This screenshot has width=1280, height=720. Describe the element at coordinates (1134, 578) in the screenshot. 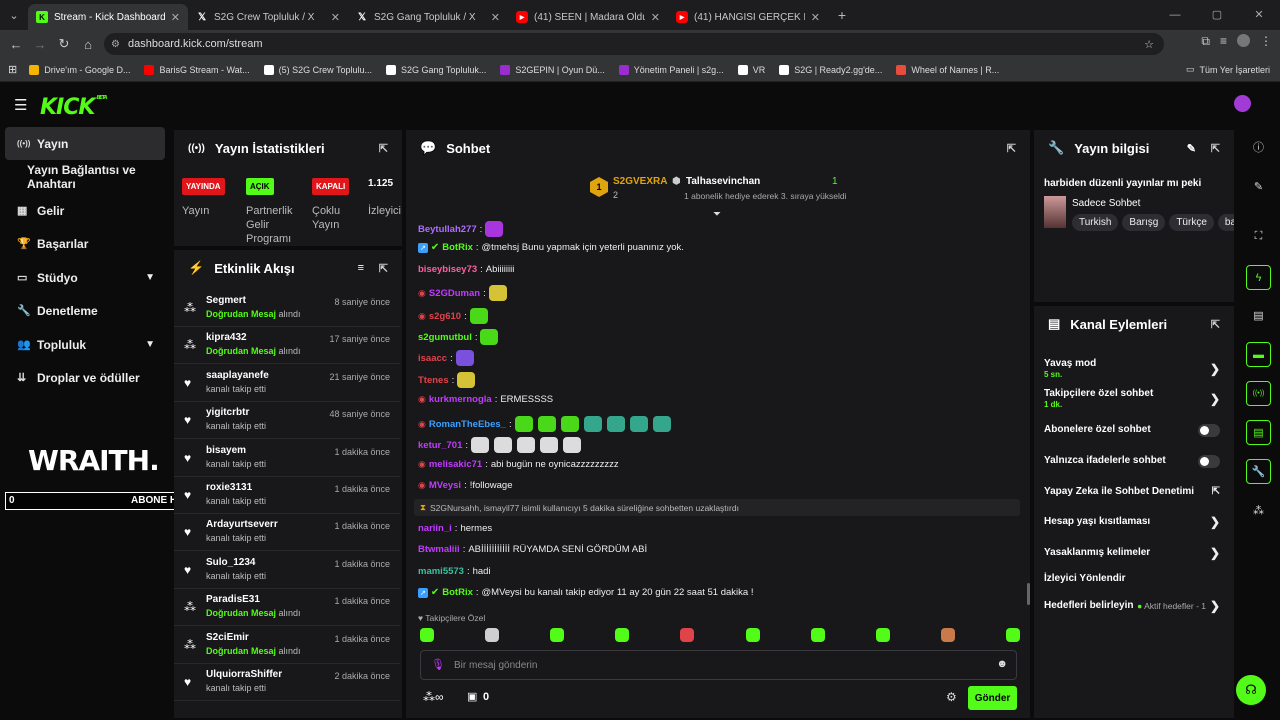

I see `channel-action-item: İzleyici Yönlendir` at that location.